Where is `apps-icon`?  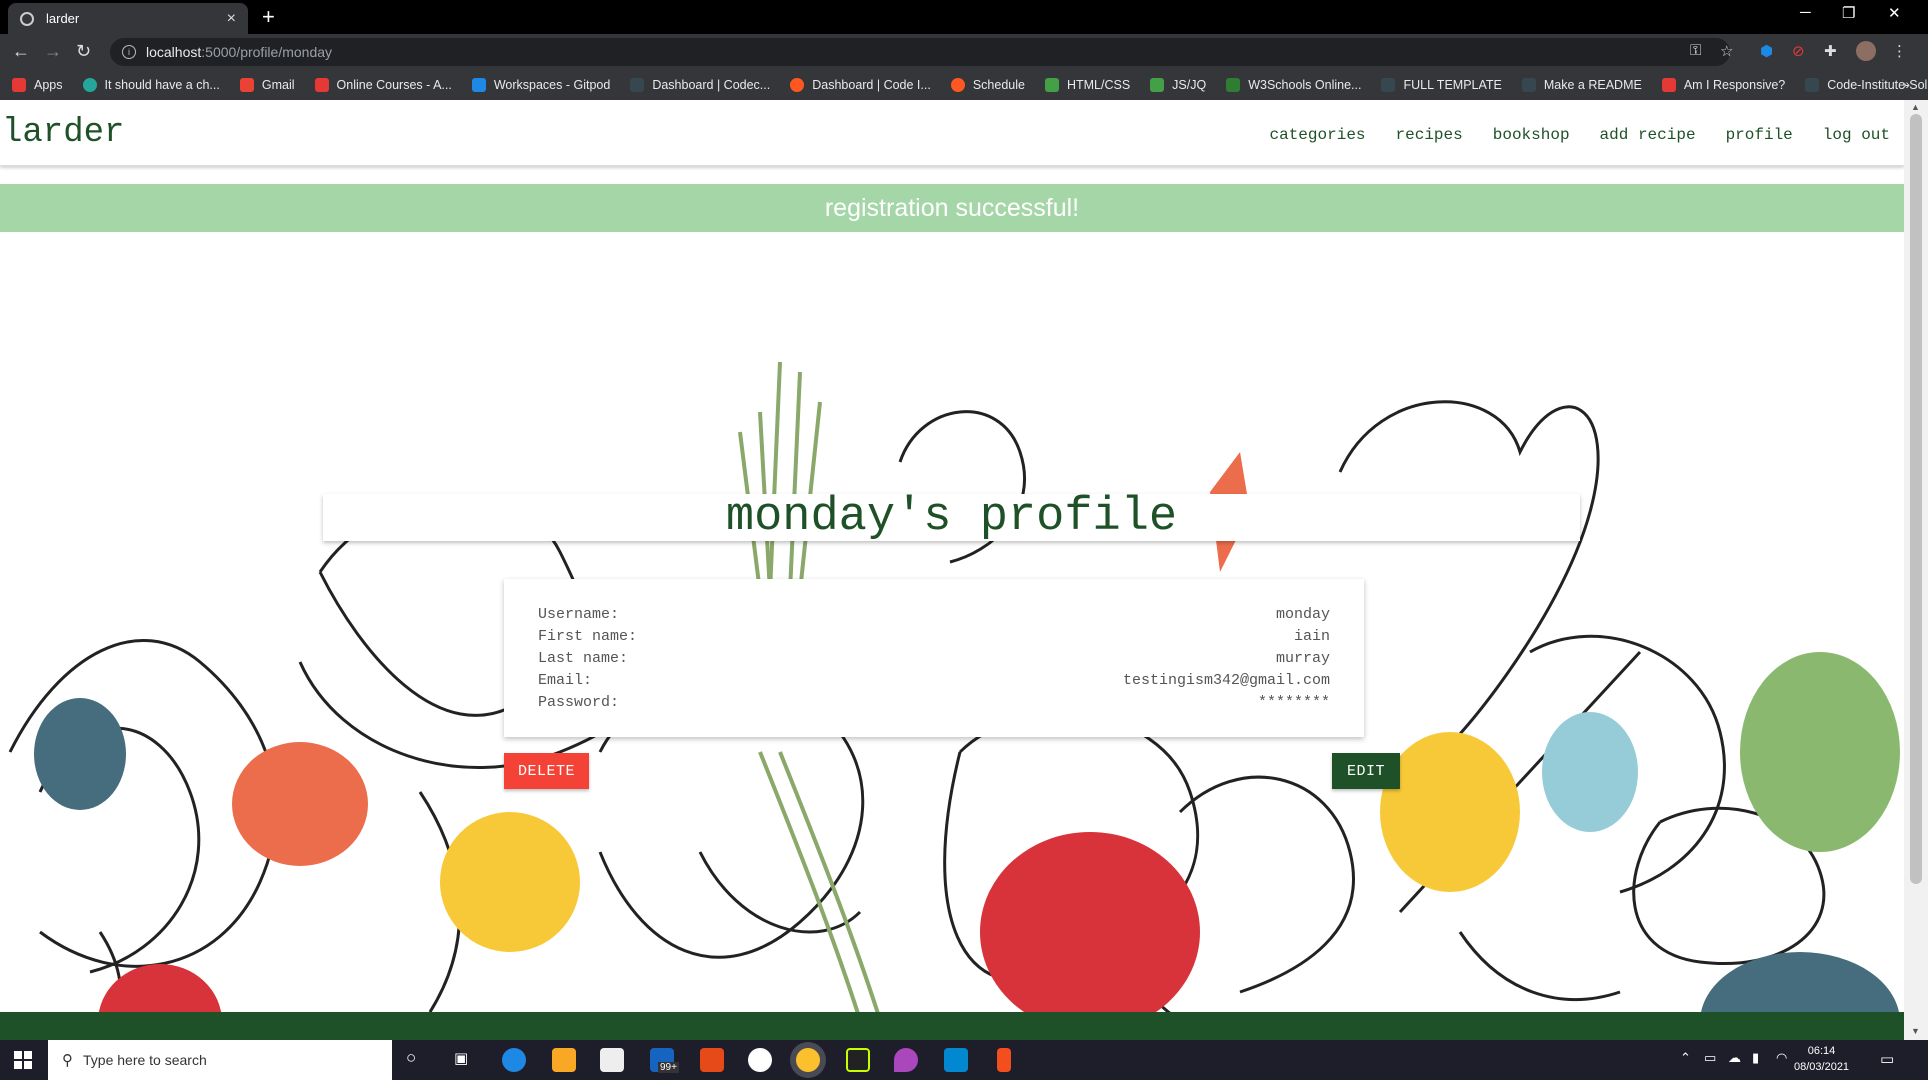 apps-icon is located at coordinates (19, 85).